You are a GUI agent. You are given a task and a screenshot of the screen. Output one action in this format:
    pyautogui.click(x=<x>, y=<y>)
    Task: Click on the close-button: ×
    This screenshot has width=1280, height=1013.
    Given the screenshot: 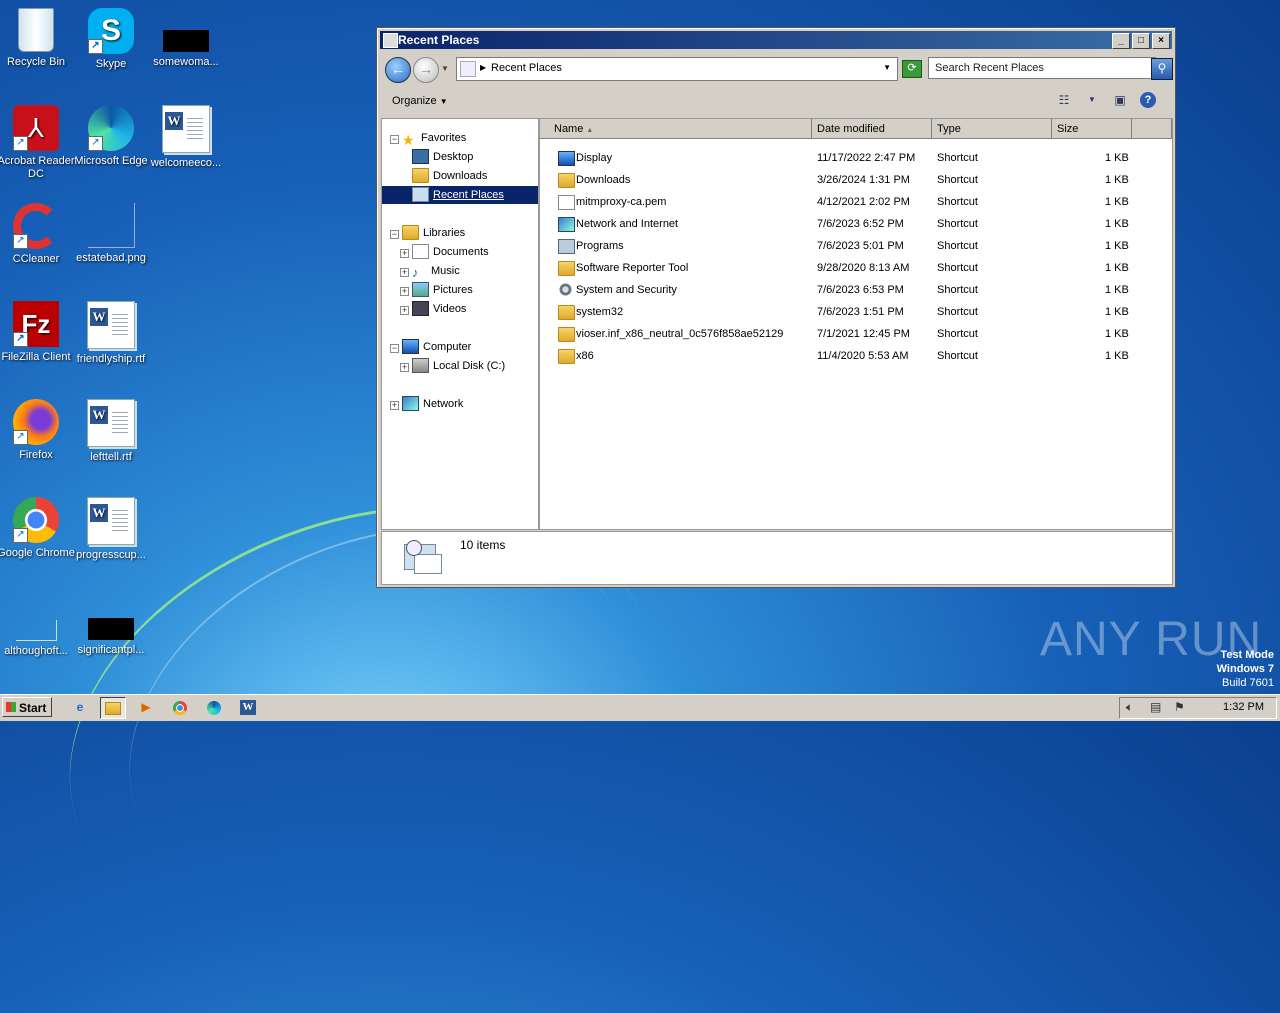 What is the action you would take?
    pyautogui.click(x=1161, y=41)
    